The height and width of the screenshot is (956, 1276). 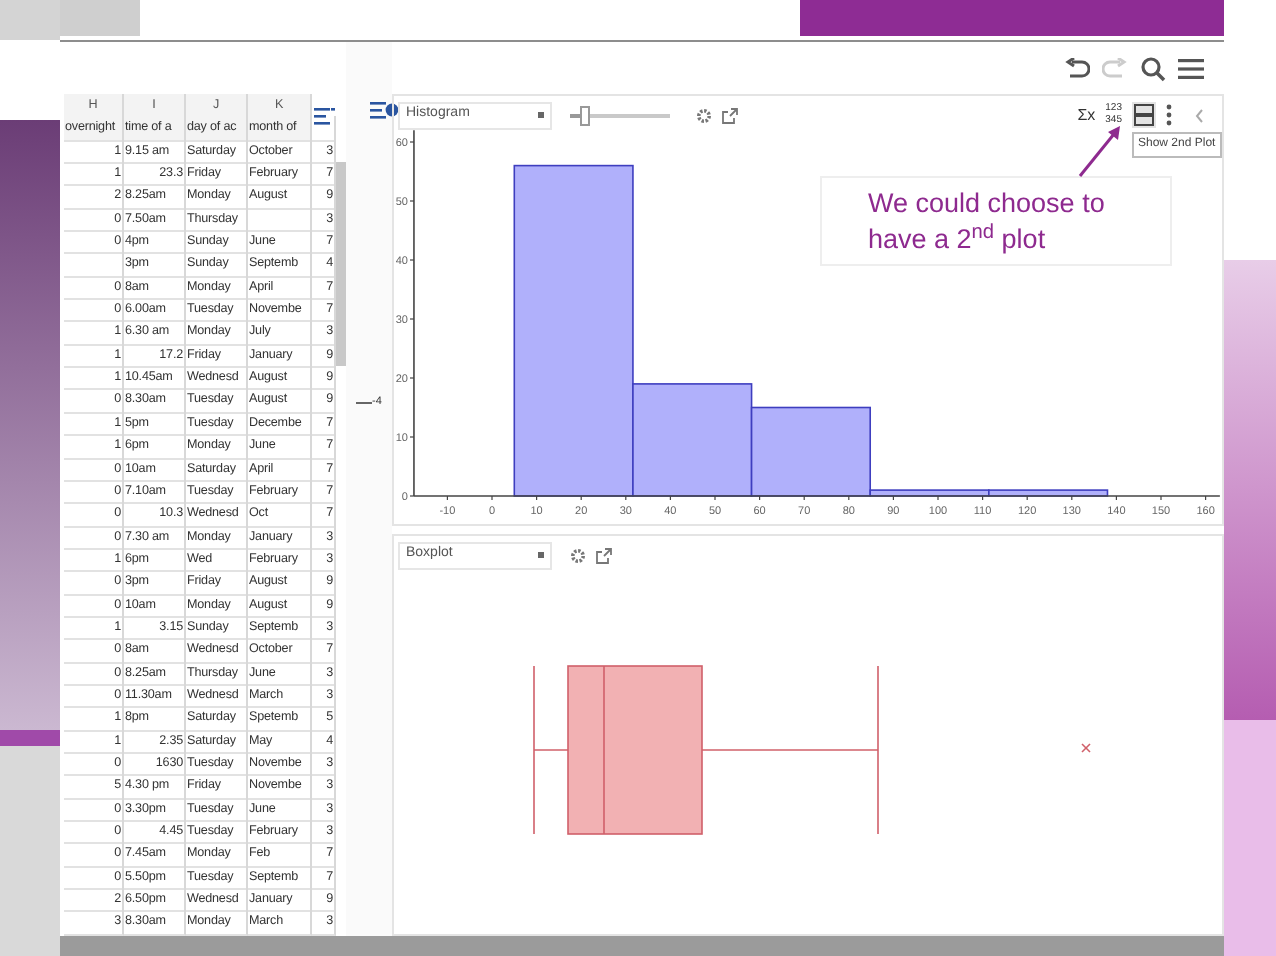 What do you see at coordinates (1191, 68) in the screenshot?
I see `menu-icon` at bounding box center [1191, 68].